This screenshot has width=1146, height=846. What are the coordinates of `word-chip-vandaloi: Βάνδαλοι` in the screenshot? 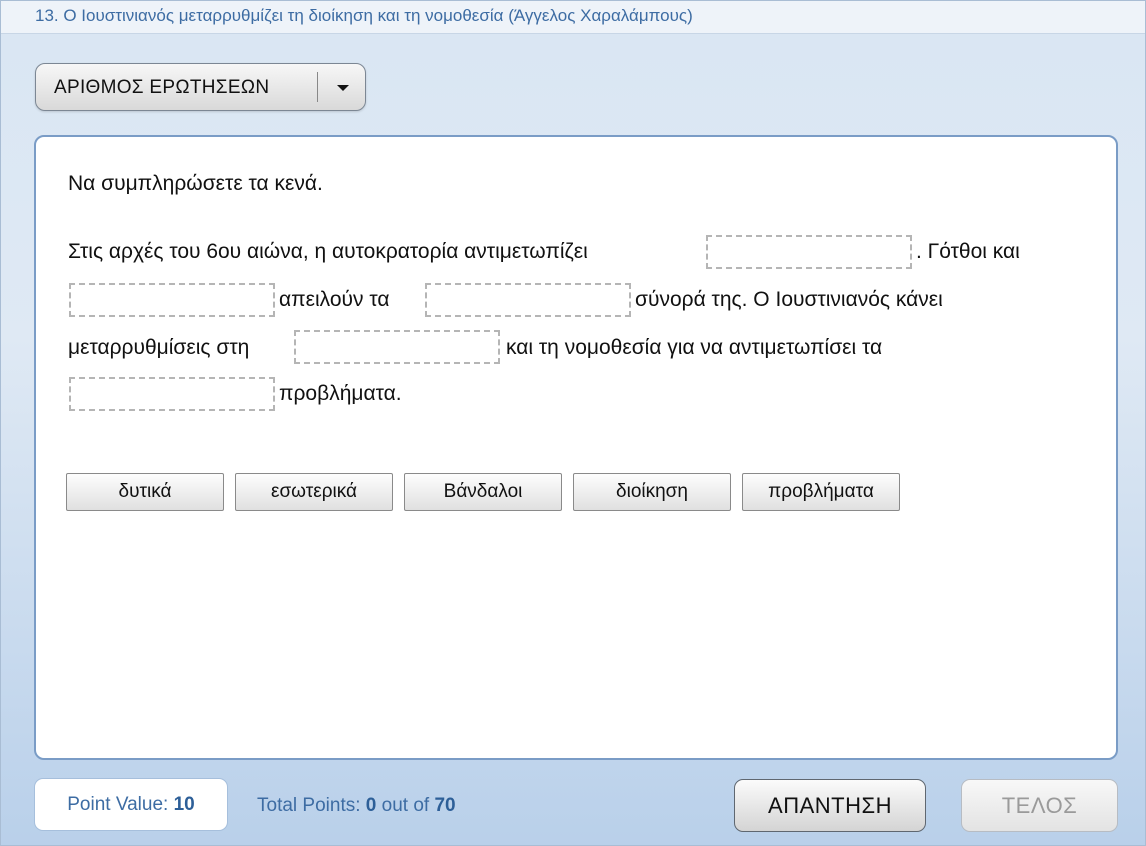 It's located at (483, 492).